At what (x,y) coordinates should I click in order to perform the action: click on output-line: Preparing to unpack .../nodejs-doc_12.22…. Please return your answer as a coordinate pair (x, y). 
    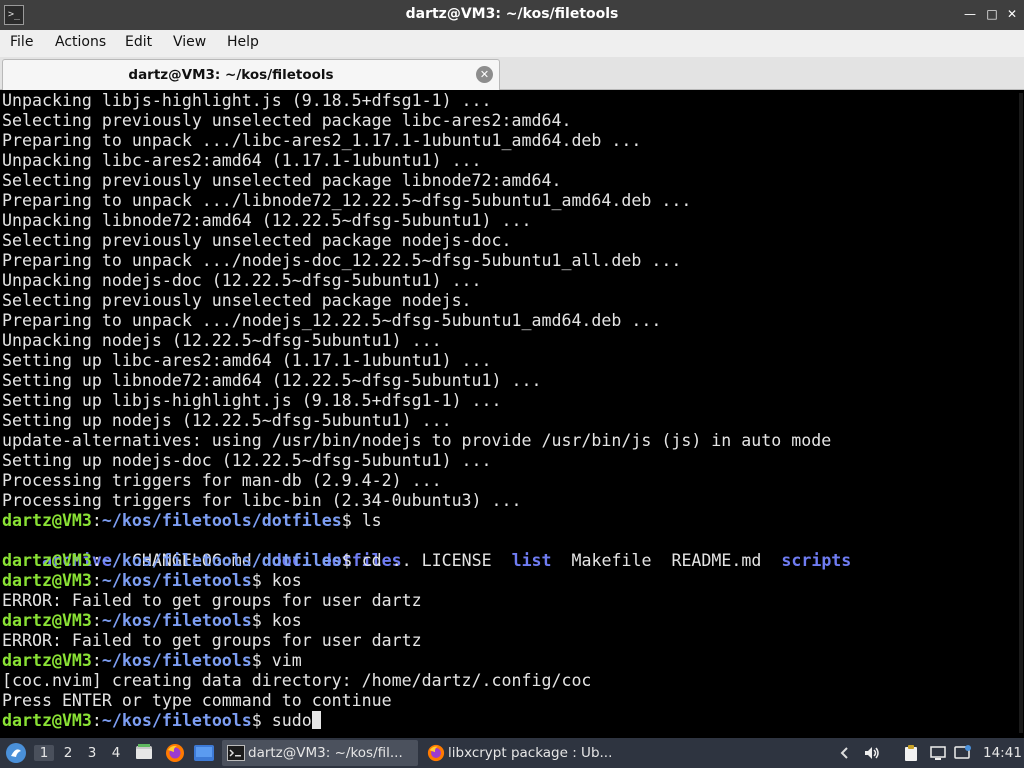
    Looking at the image, I should click on (342, 260).